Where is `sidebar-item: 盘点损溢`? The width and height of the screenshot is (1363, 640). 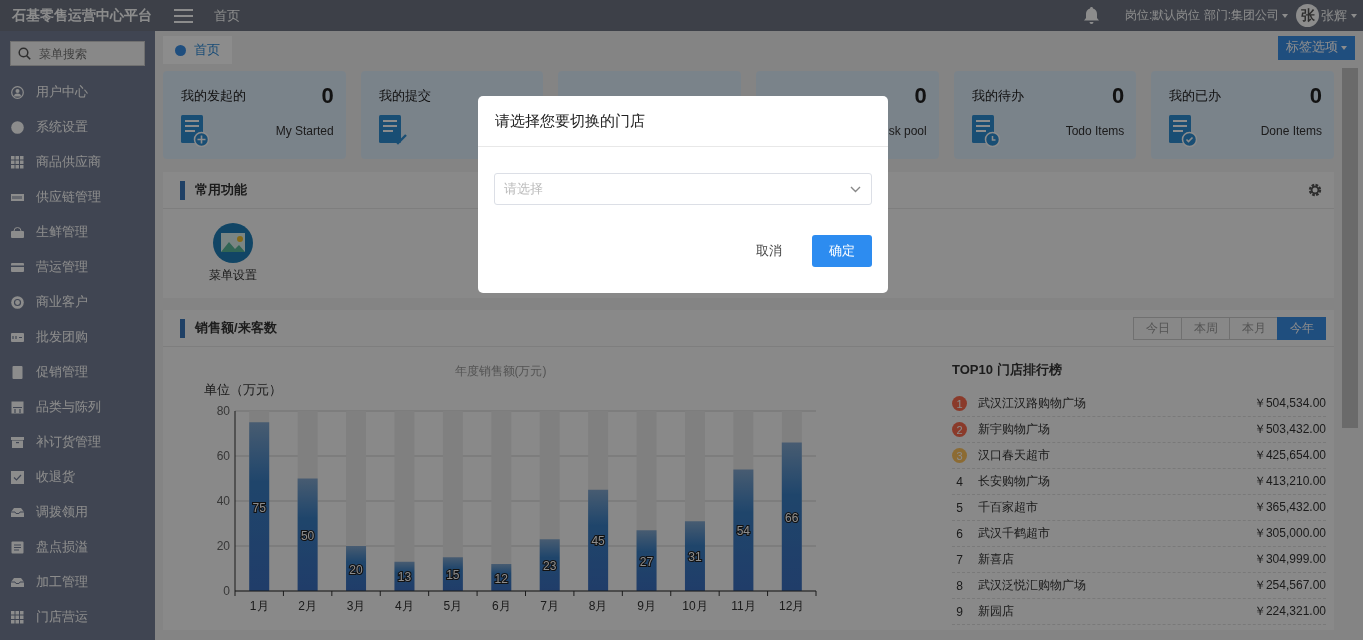 sidebar-item: 盘点损溢 is located at coordinates (77, 547).